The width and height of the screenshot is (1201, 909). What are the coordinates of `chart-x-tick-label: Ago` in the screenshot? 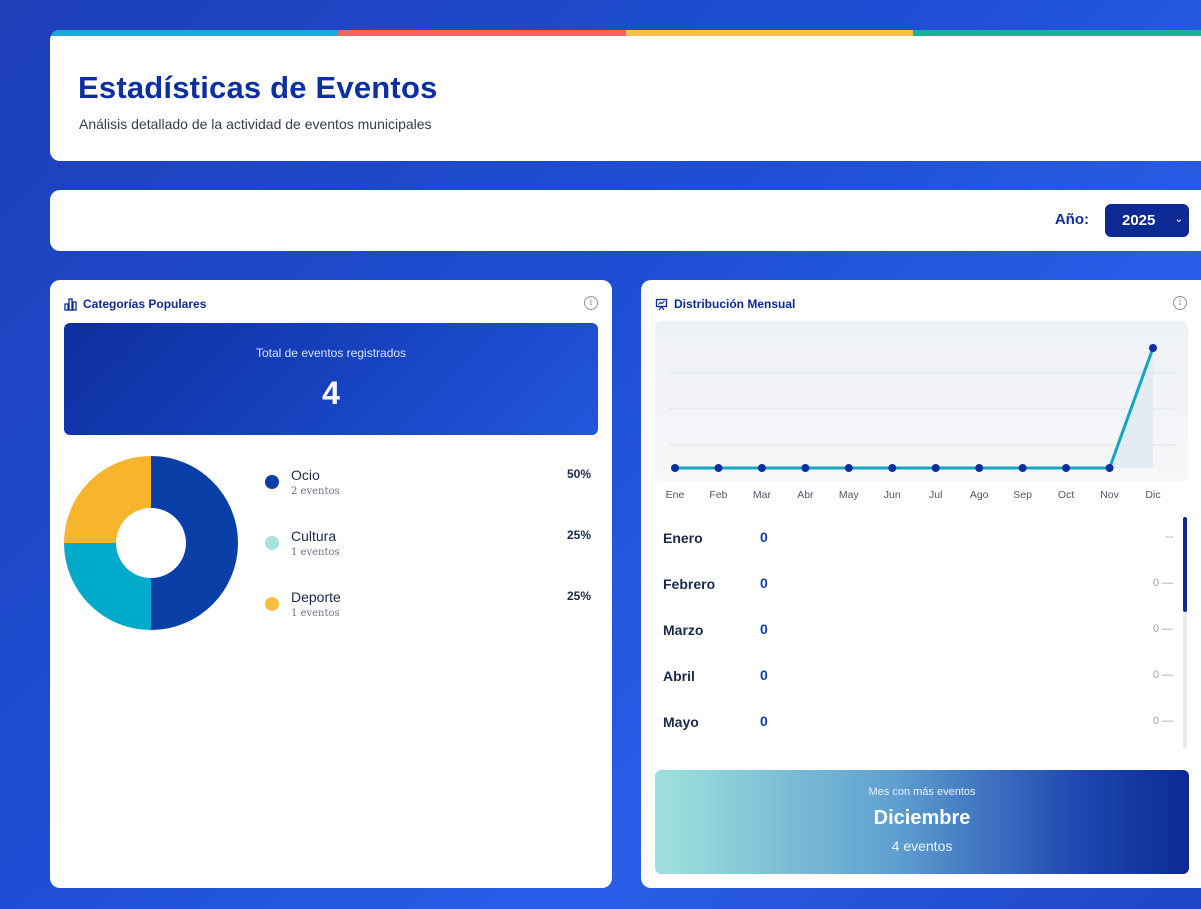 It's located at (979, 495).